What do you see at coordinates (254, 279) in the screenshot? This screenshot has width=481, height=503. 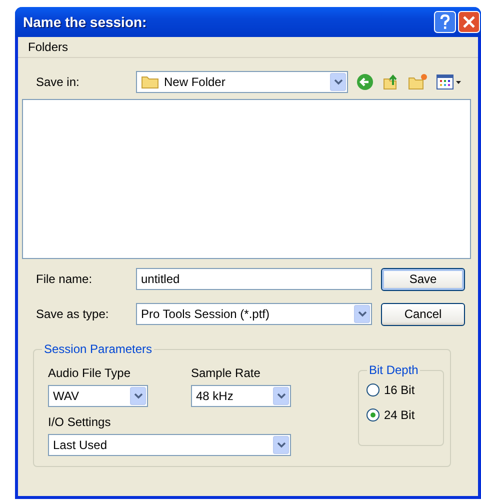 I see `file-name-field: untitled` at bounding box center [254, 279].